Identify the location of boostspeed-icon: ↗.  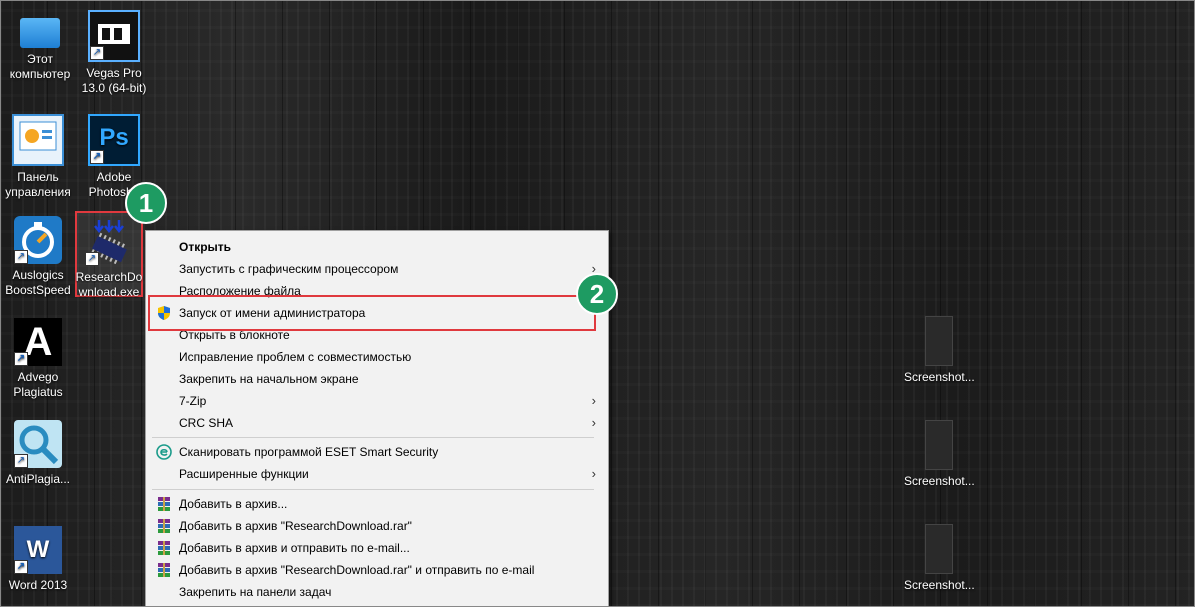
(38, 240).